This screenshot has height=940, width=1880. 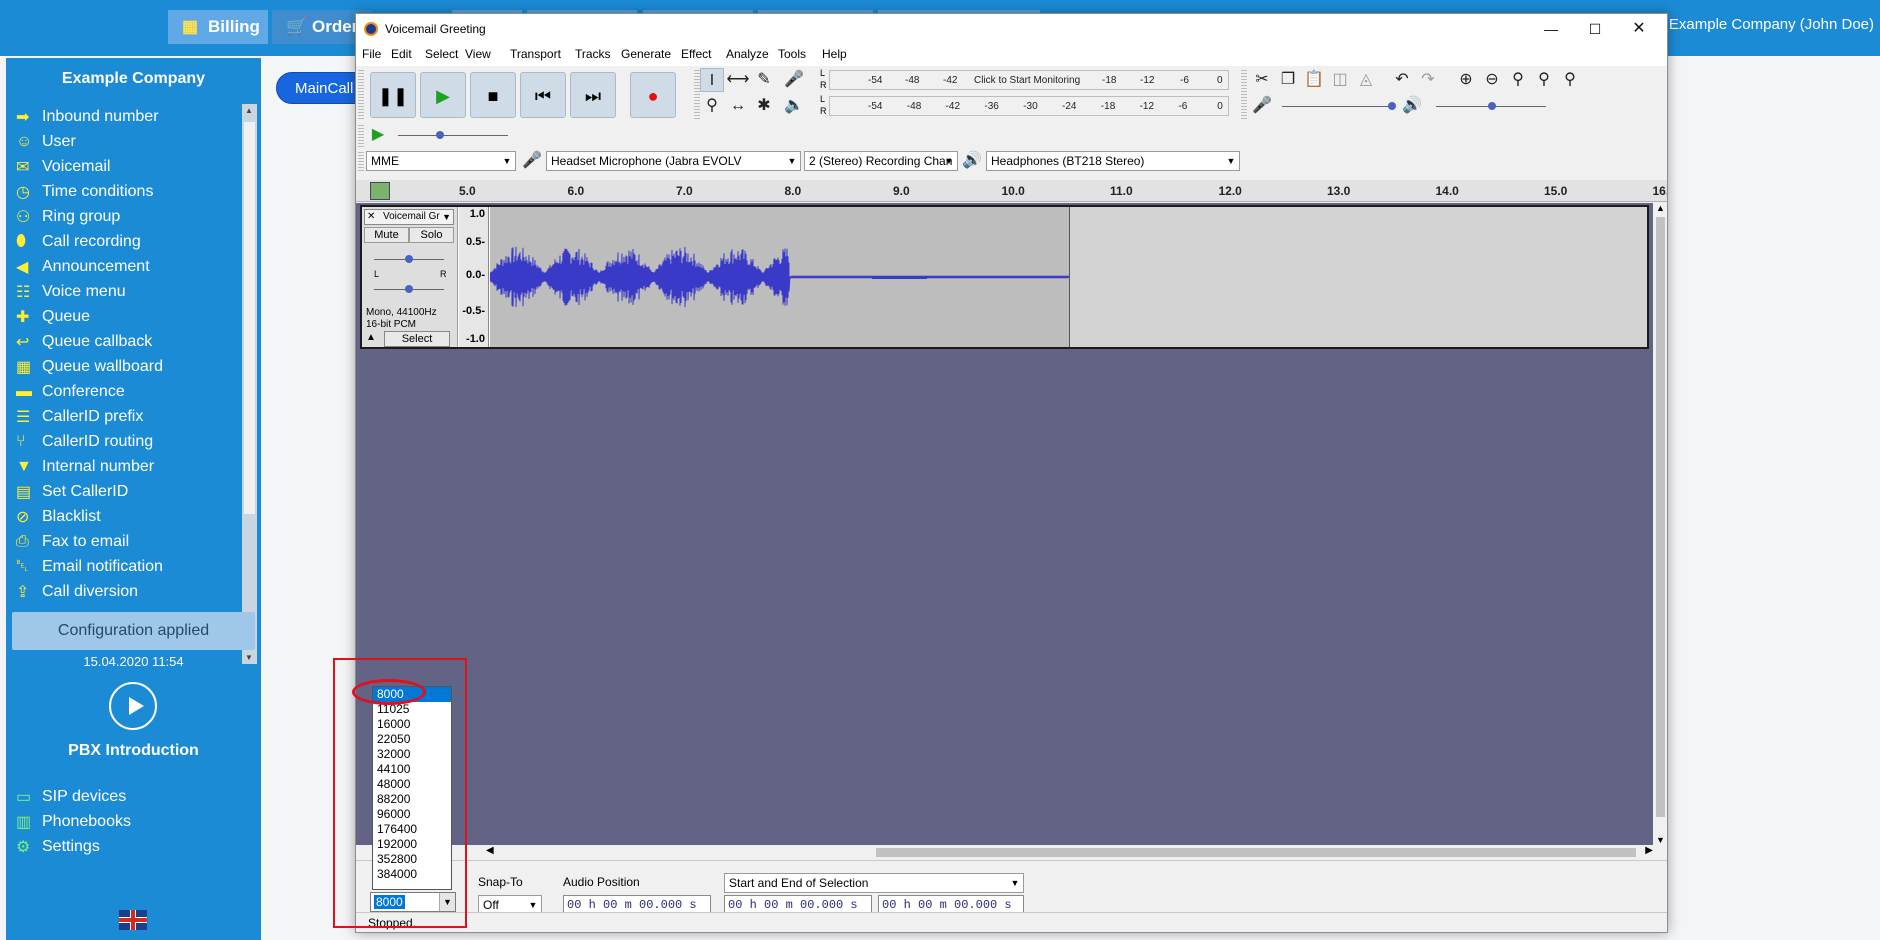 What do you see at coordinates (72, 541) in the screenshot?
I see `sidebar-item-fax-to-email: ⎙ Fax to email` at bounding box center [72, 541].